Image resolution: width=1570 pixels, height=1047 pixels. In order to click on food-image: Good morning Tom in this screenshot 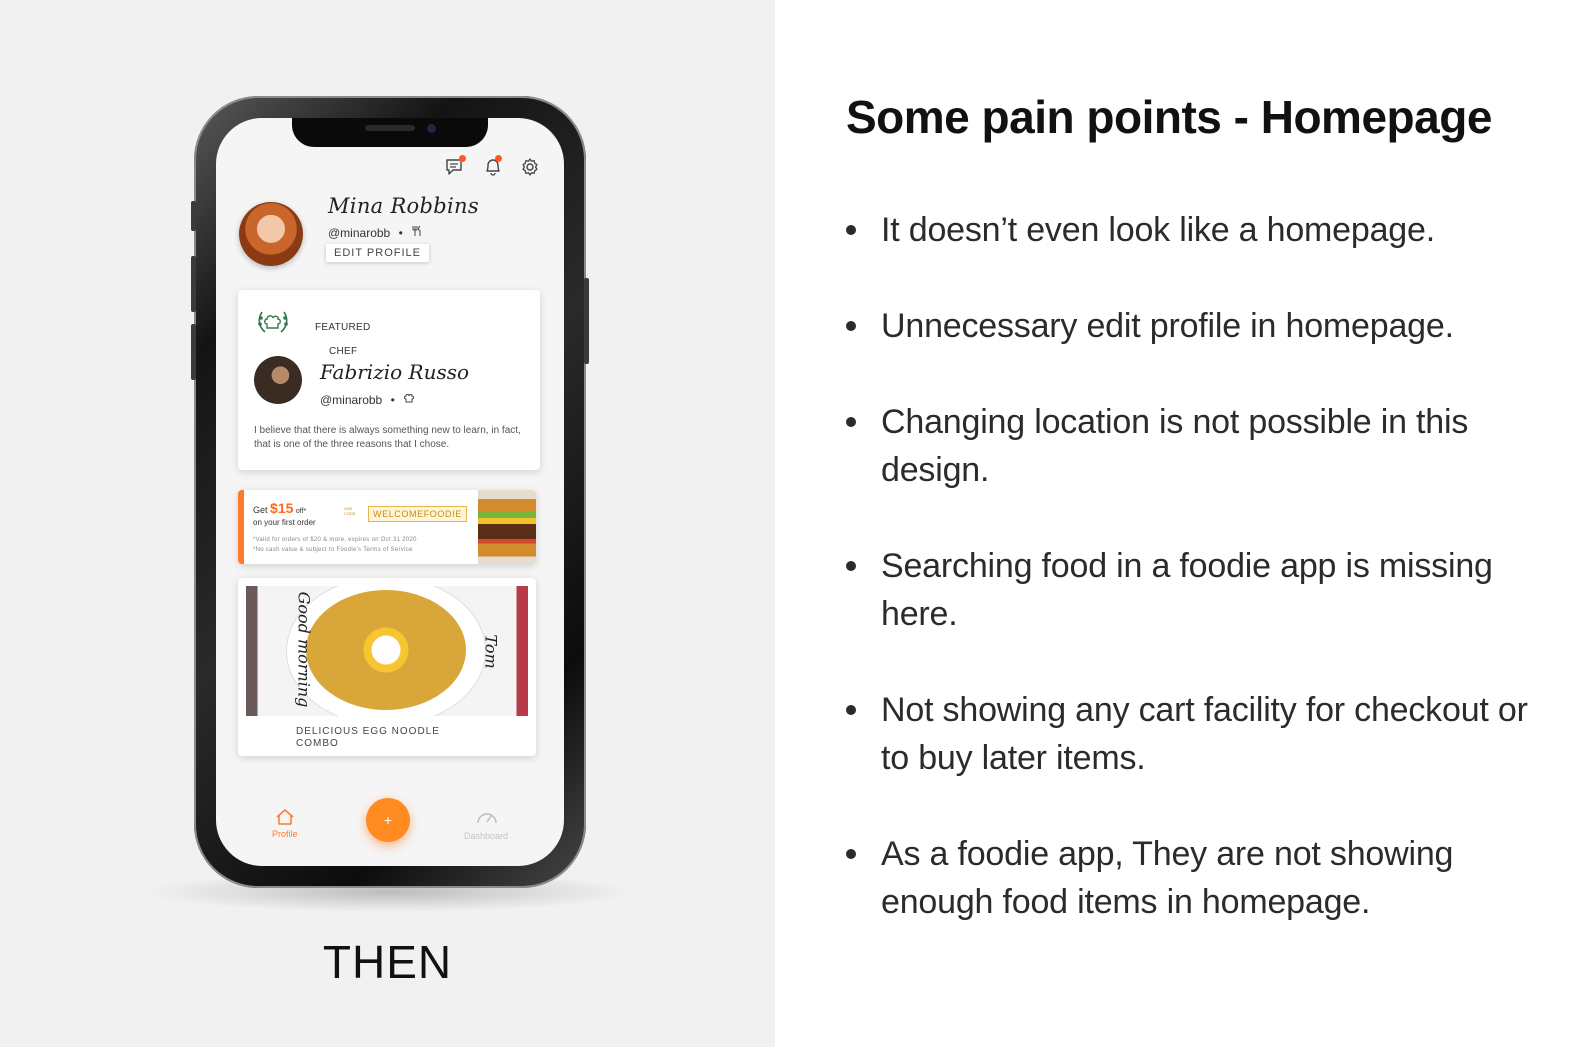, I will do `click(387, 651)`.